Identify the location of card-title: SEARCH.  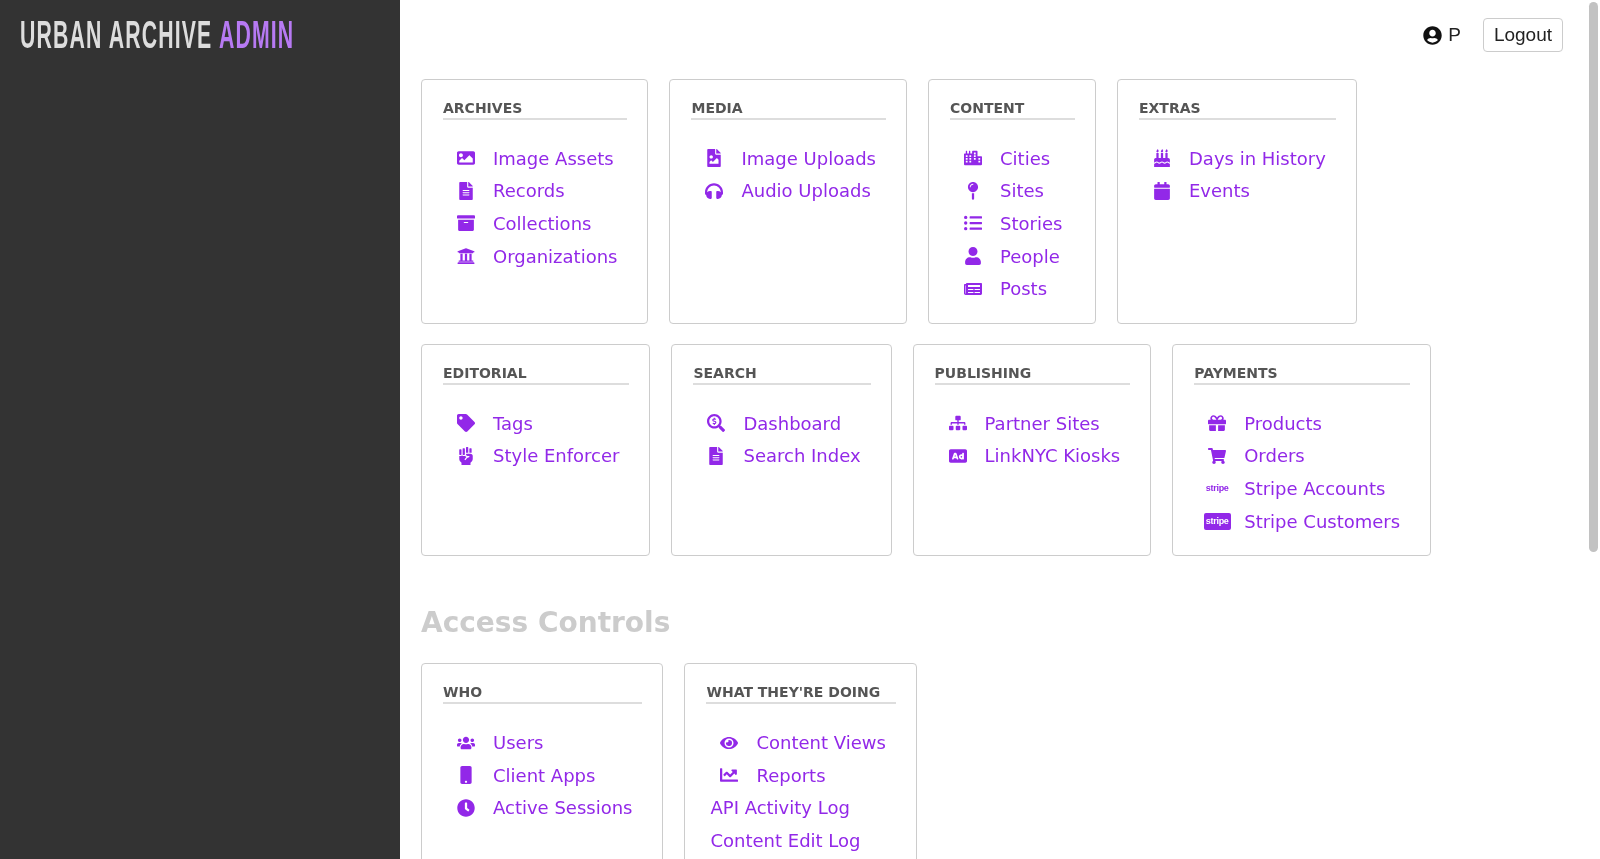
(782, 374).